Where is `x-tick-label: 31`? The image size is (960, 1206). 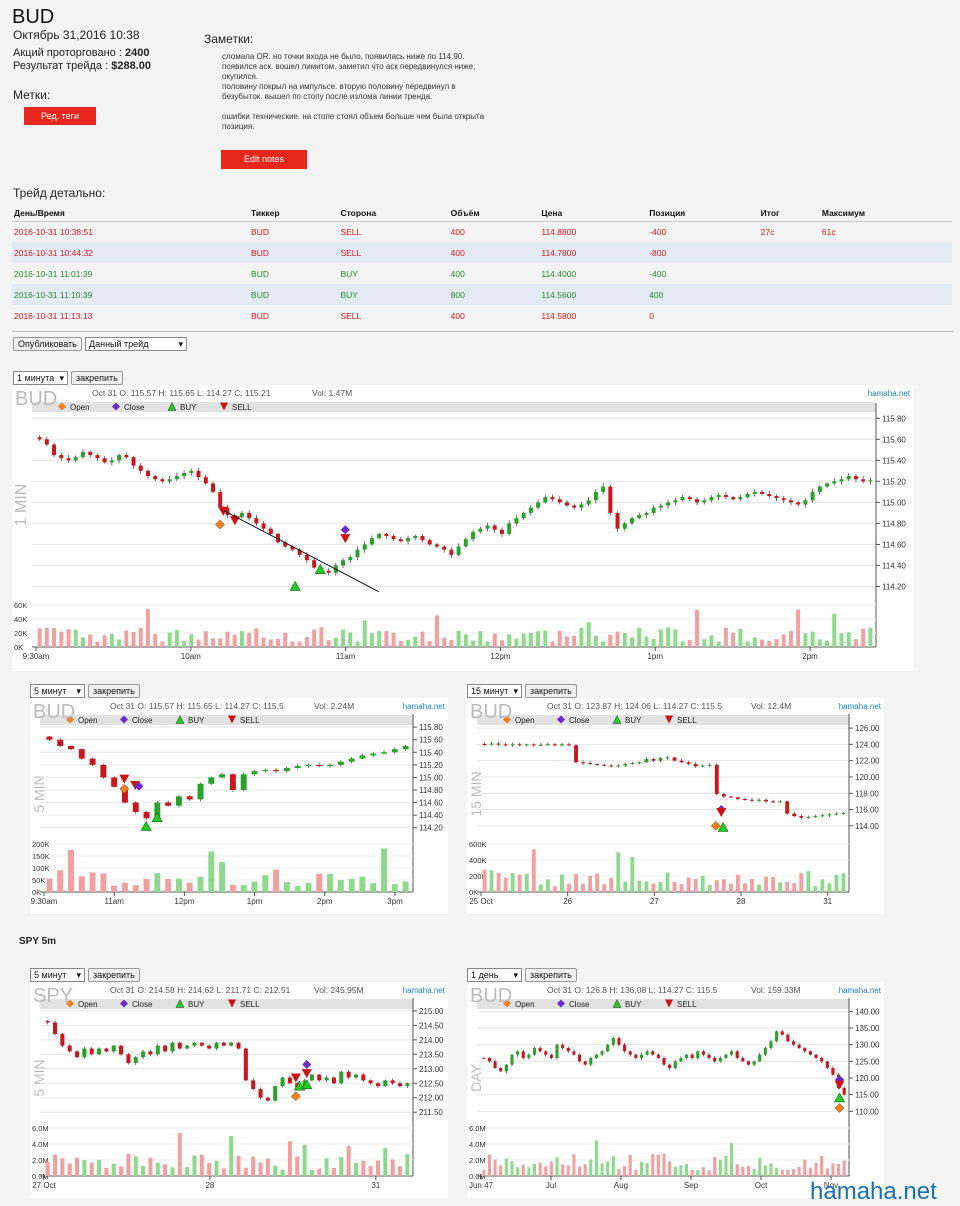 x-tick-label: 31 is located at coordinates (375, 1185).